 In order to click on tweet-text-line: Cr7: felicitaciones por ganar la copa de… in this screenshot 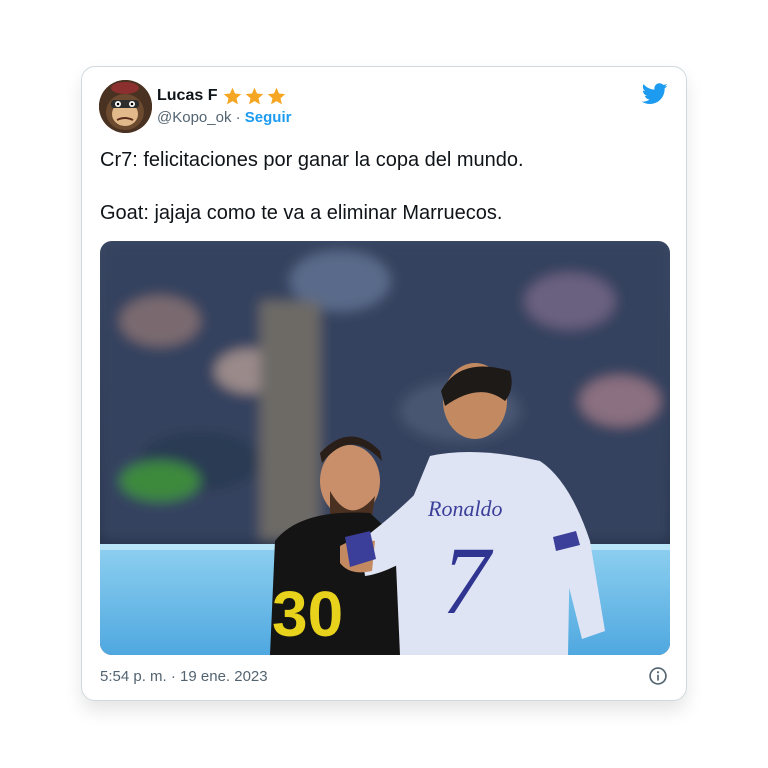, I will do `click(312, 160)`.